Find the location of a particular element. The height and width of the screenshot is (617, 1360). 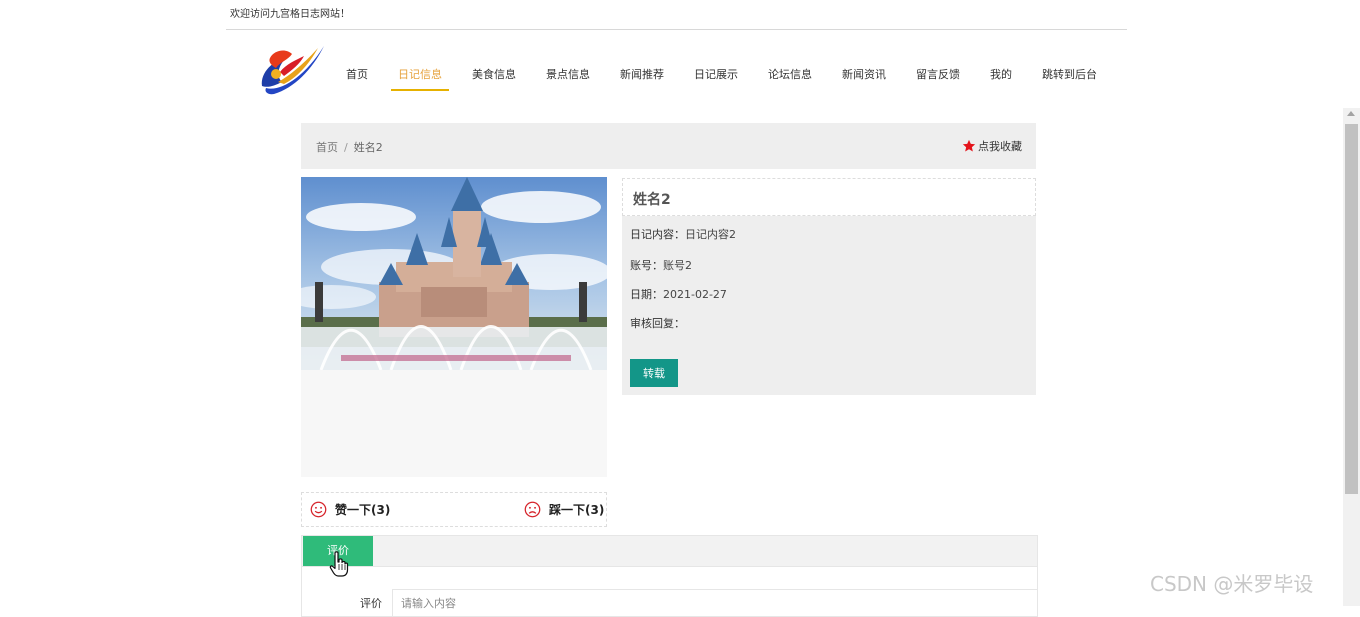

nav-item-diary-display: 日记展示 is located at coordinates (716, 76).